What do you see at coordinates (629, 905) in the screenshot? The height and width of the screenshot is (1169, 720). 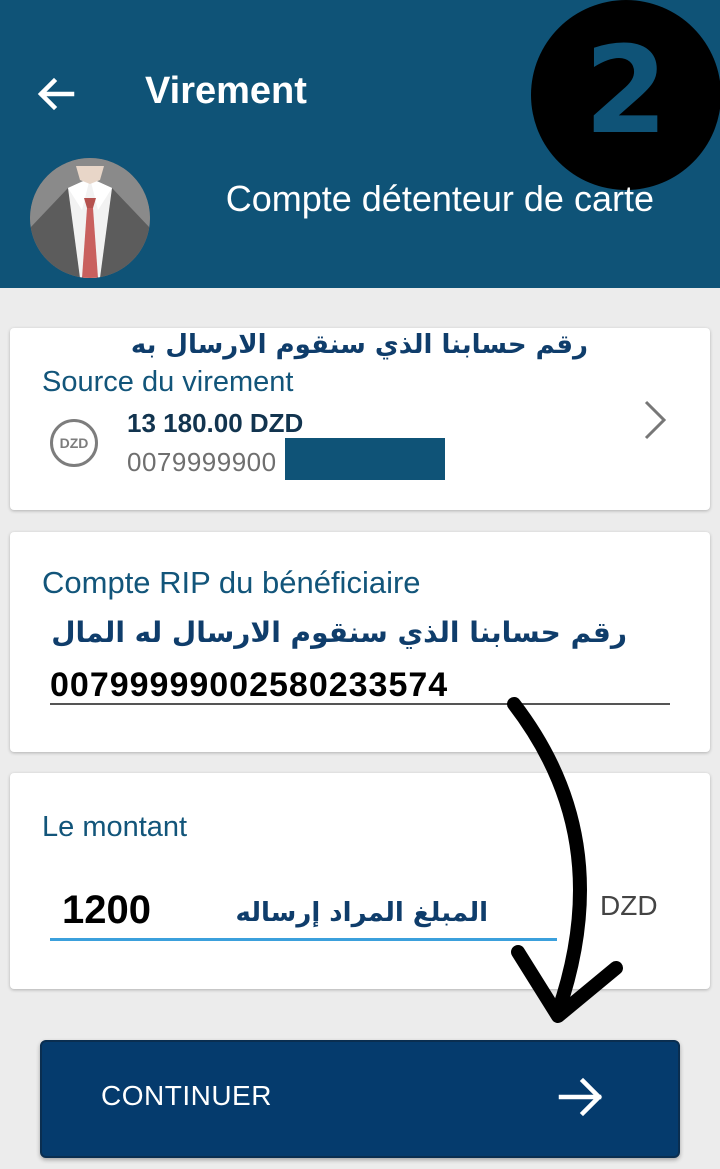 I see `amount-currency: DZD` at bounding box center [629, 905].